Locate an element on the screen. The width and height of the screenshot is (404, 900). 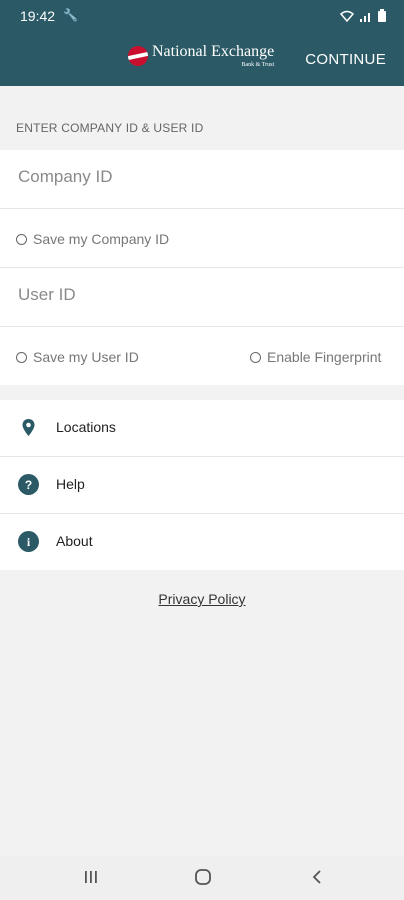
home-icon is located at coordinates (203, 877).